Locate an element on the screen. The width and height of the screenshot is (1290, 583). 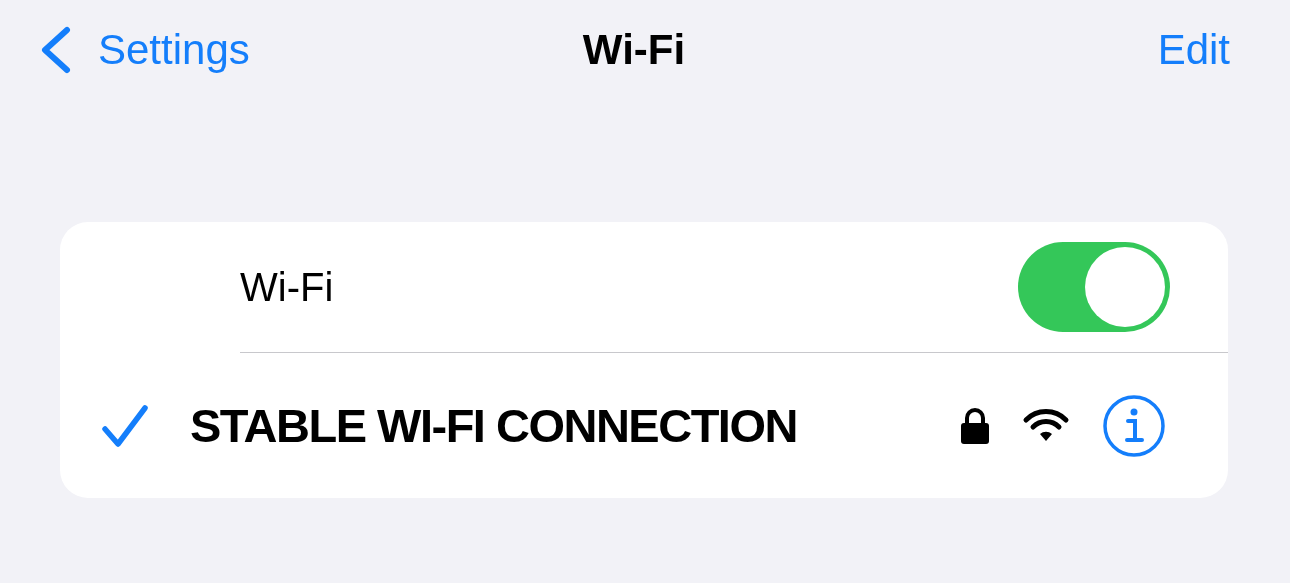
back-button: Settings is located at coordinates (144, 50).